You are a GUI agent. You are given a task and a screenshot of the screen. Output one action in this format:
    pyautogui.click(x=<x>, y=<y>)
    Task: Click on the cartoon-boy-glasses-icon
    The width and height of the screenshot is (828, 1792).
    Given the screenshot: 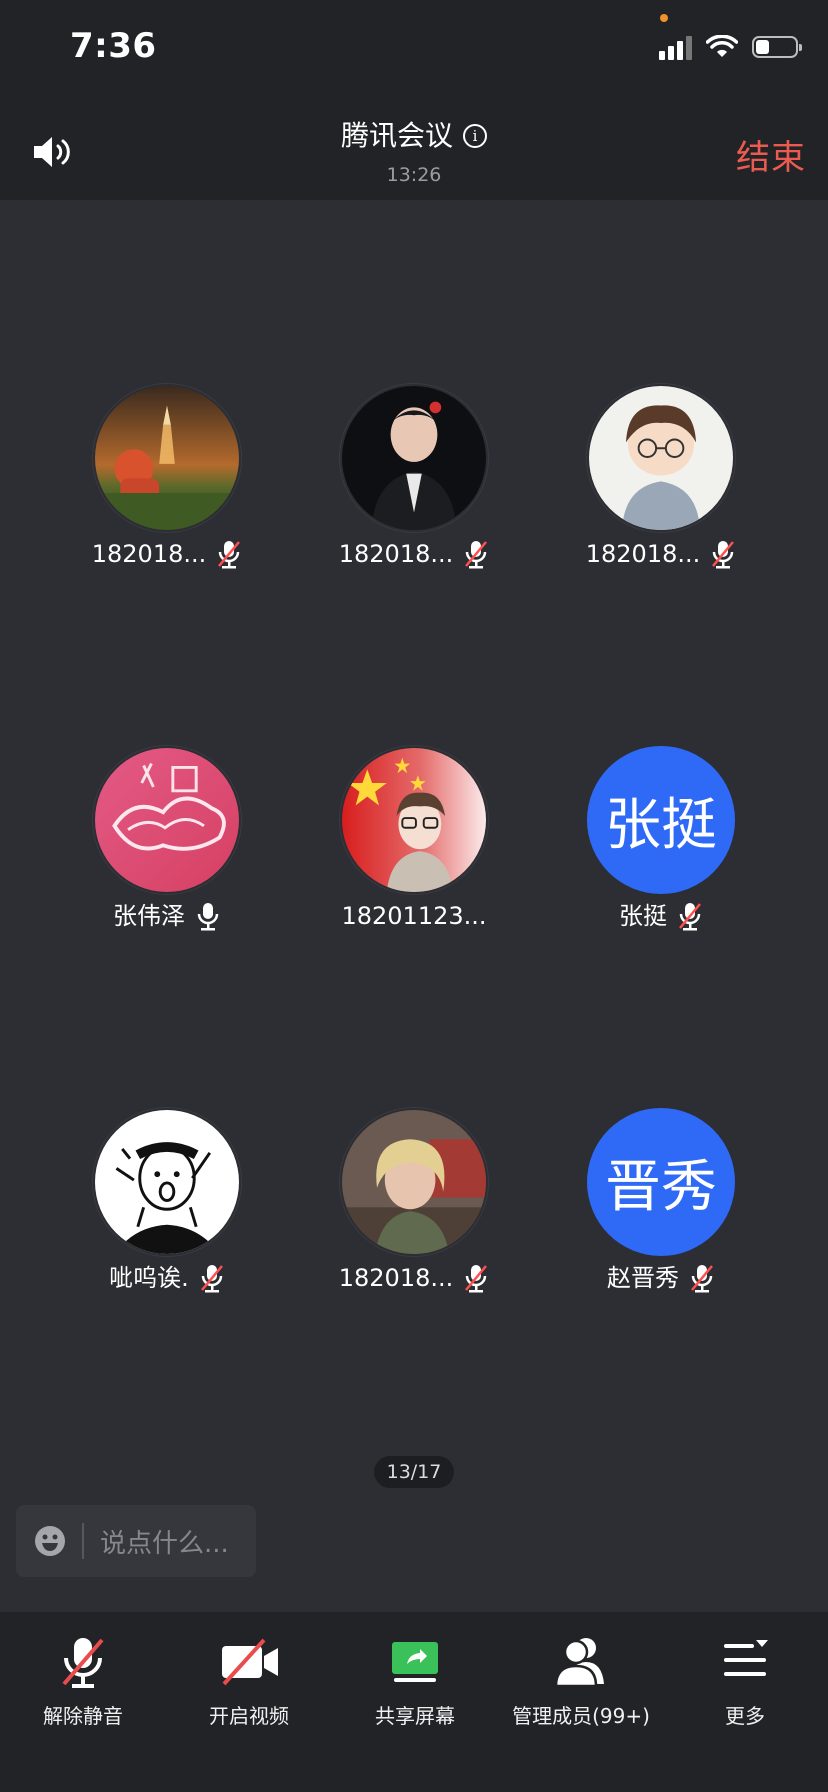 What is the action you would take?
    pyautogui.click(x=661, y=458)
    